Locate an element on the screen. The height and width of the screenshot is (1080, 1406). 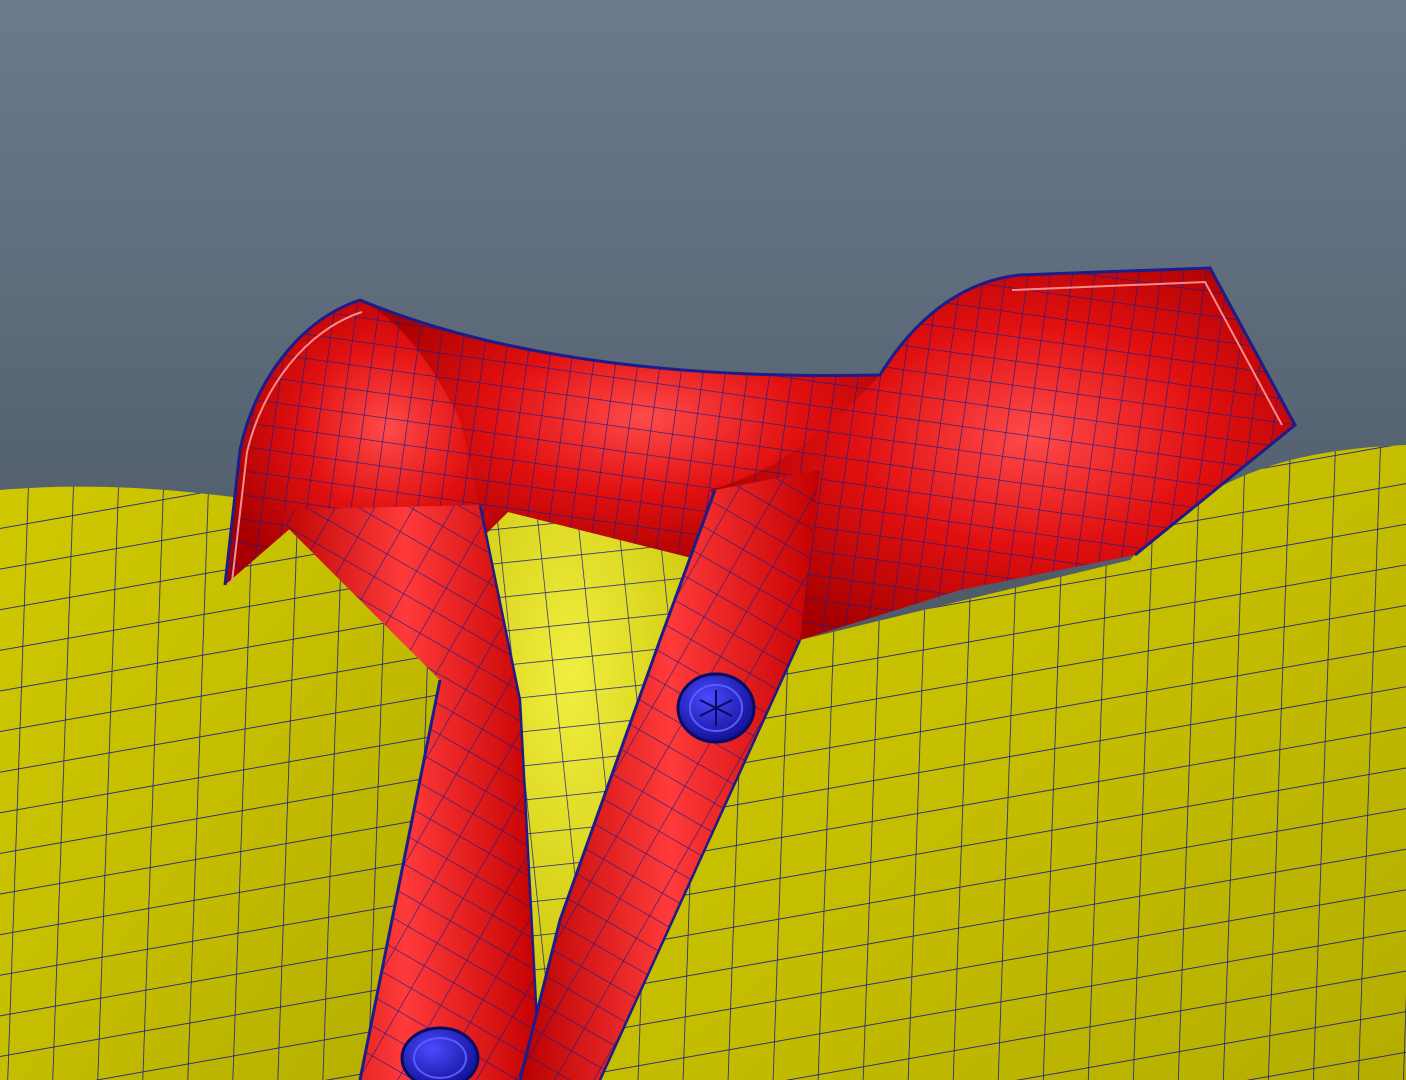
button-lower is located at coordinates (440, 1053).